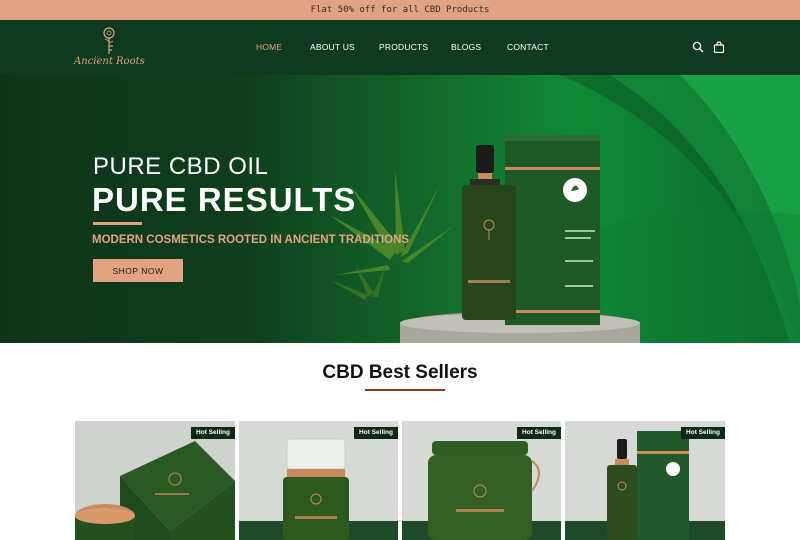  I want to click on nav-products: PRODUCTS, so click(403, 47).